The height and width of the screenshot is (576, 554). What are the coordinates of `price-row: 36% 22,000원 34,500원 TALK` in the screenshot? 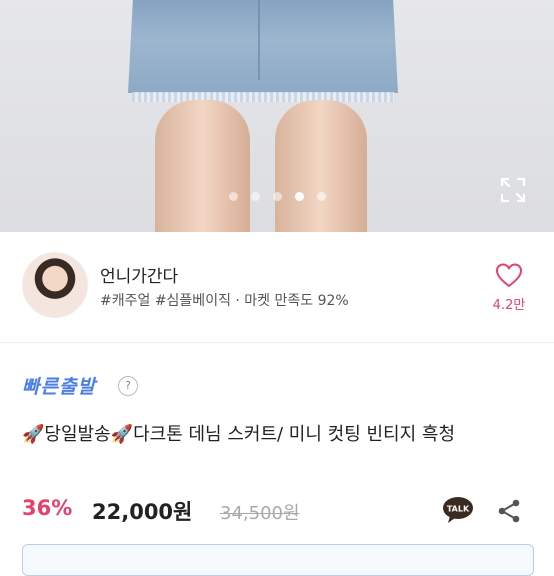 It's located at (277, 511).